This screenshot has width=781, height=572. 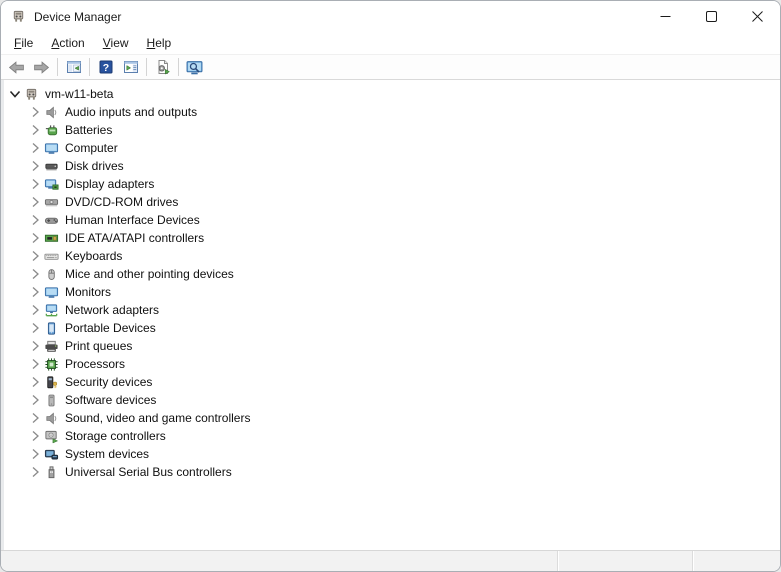 What do you see at coordinates (122, 202) in the screenshot?
I see `tree-item-label: DVD/CD-ROM drives` at bounding box center [122, 202].